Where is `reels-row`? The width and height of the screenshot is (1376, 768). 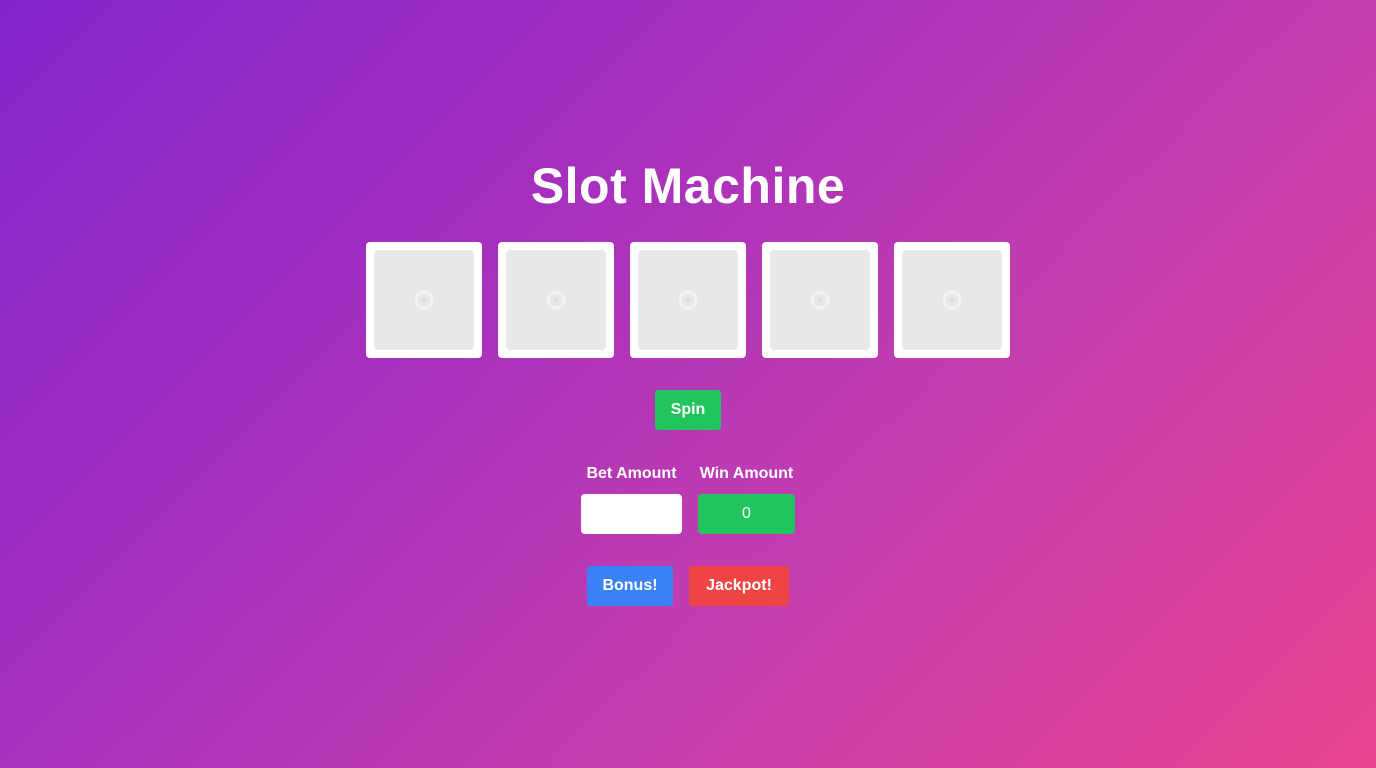
reels-row is located at coordinates (688, 300).